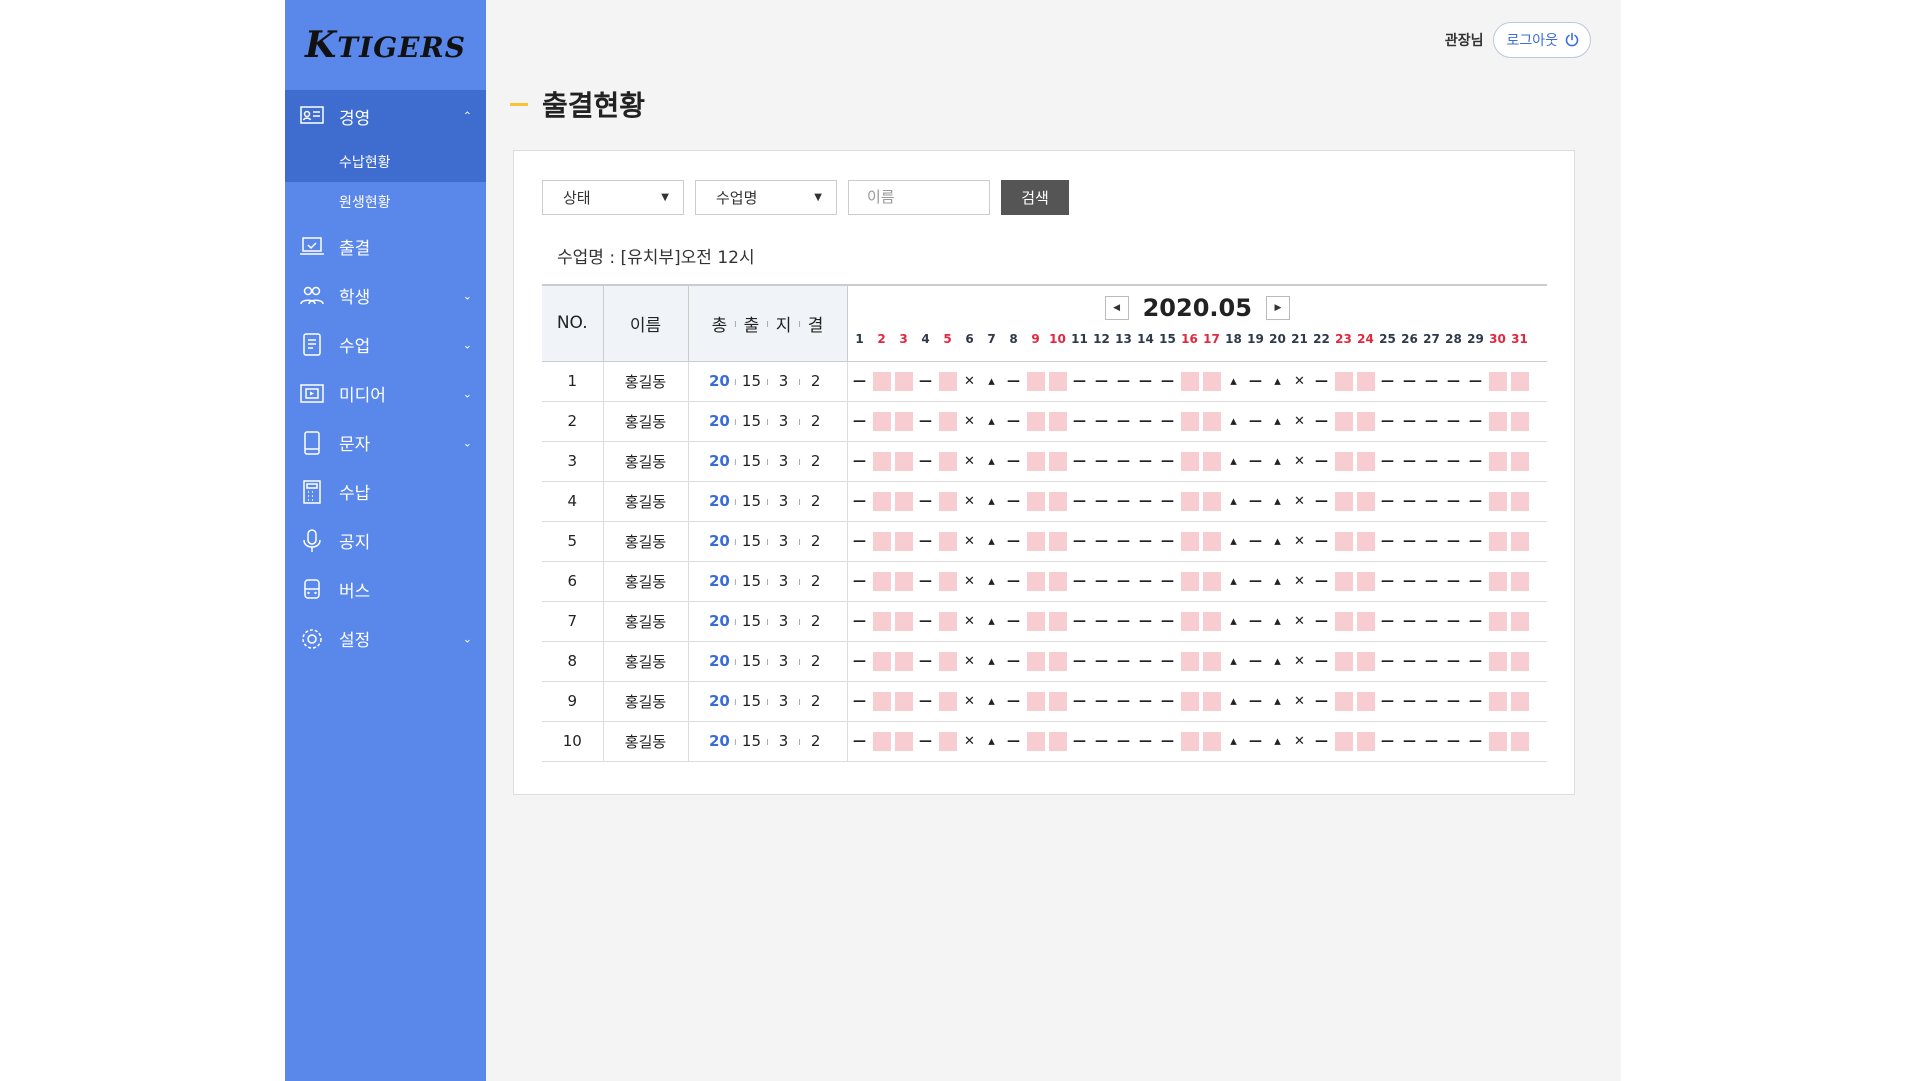 This screenshot has height=1081, width=1923. I want to click on sidebar-item-2: 학생 ⌄, so click(385, 295).